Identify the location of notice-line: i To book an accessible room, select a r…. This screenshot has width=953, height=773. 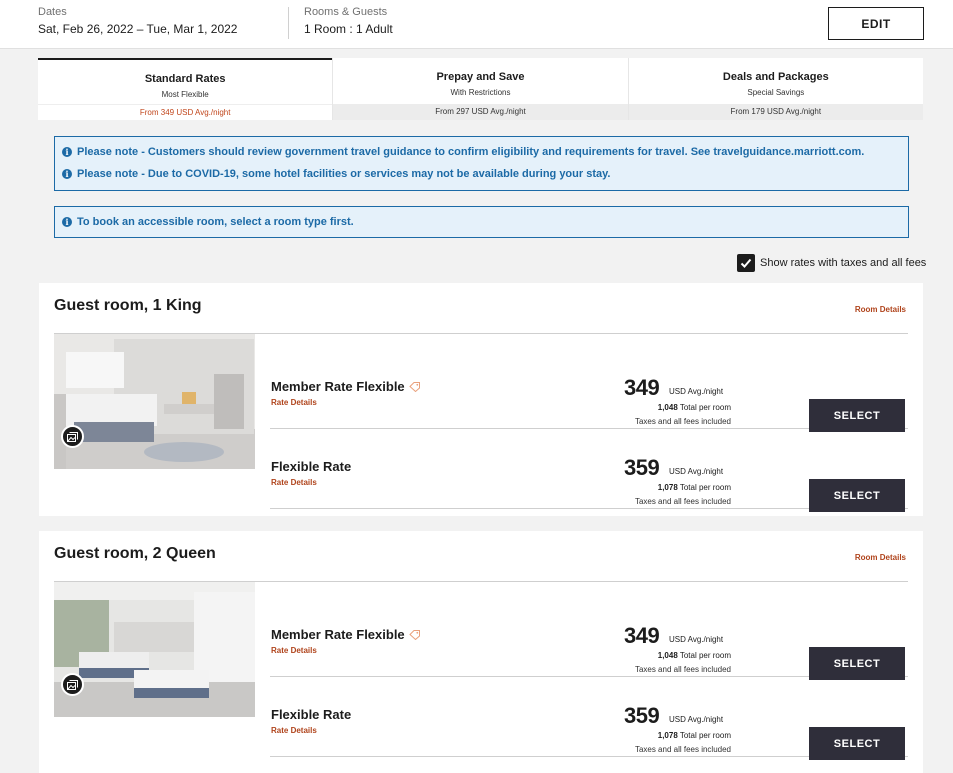
(481, 222).